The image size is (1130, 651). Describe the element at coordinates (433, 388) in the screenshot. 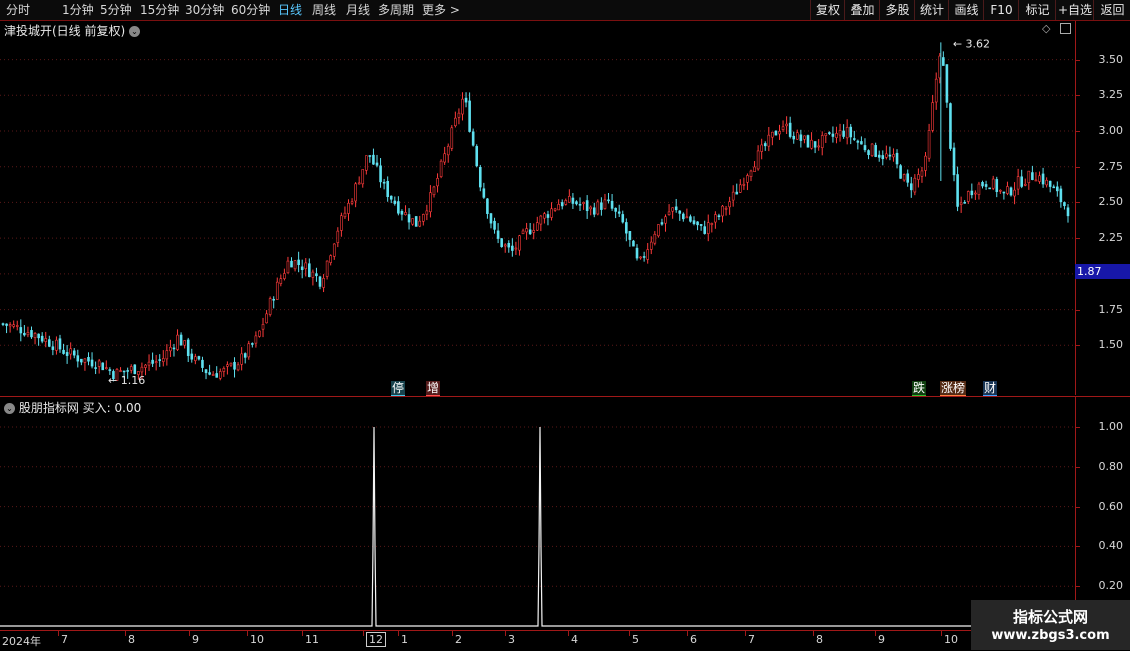

I see `event-badge: 增` at that location.